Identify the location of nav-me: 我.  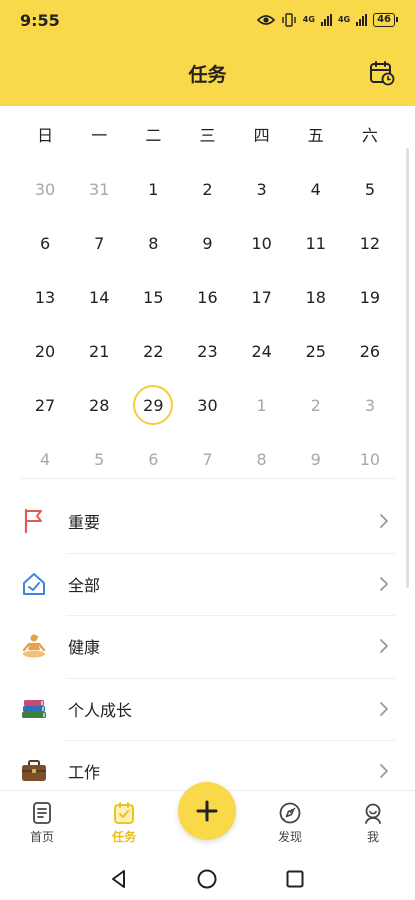
(373, 823).